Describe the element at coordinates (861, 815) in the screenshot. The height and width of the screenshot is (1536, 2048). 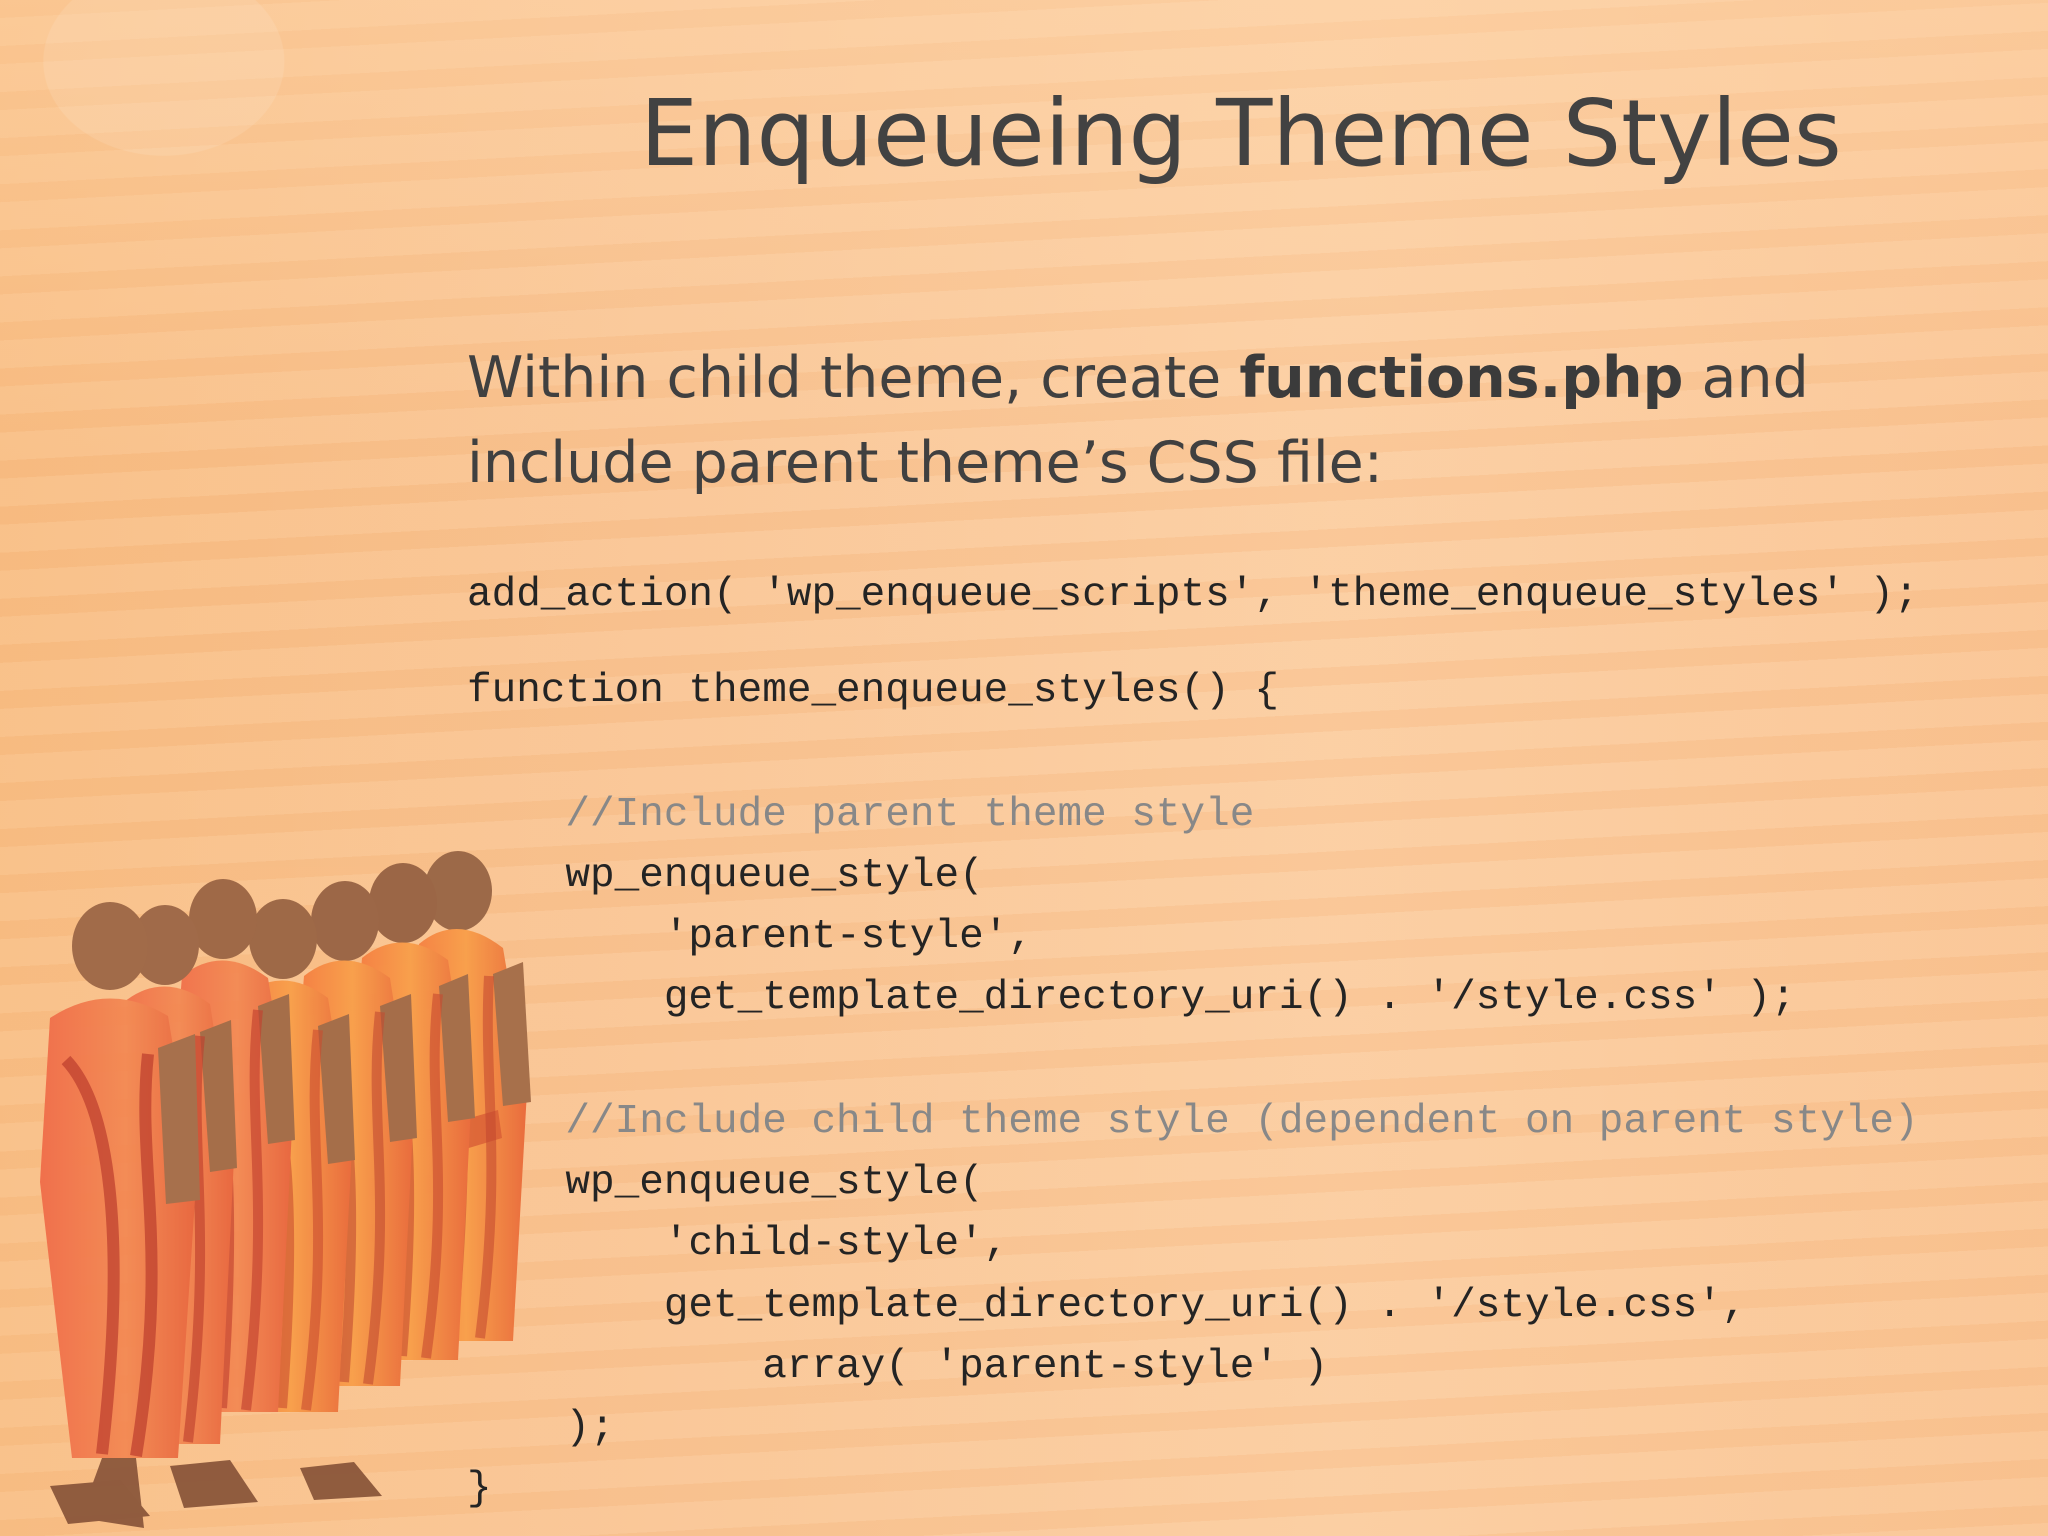
I see `code-comment-parent-style: //Include parent theme style` at that location.